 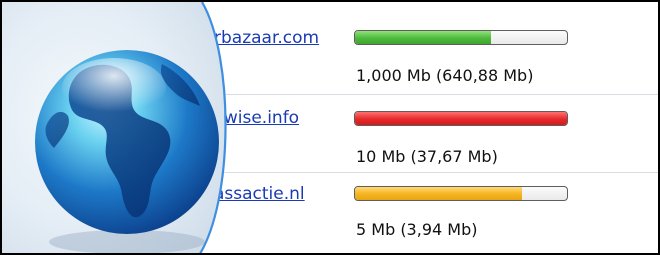 What do you see at coordinates (256, 118) in the screenshot?
I see `site-link-kwise: kwise.info` at bounding box center [256, 118].